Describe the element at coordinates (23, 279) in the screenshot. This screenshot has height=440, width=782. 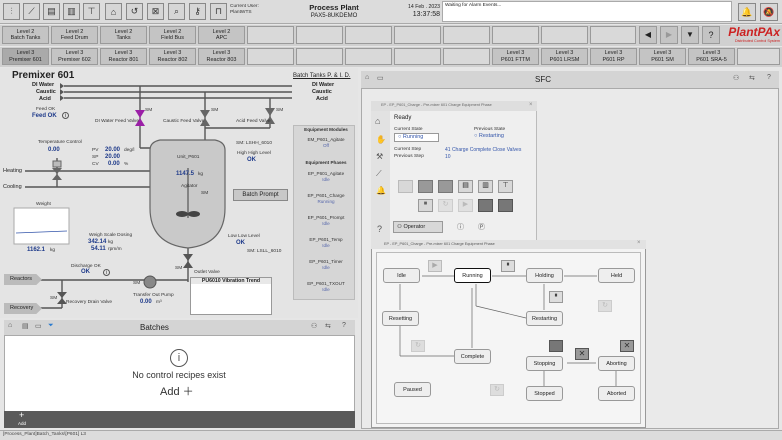
I see `reactors-label: Reactors` at that location.